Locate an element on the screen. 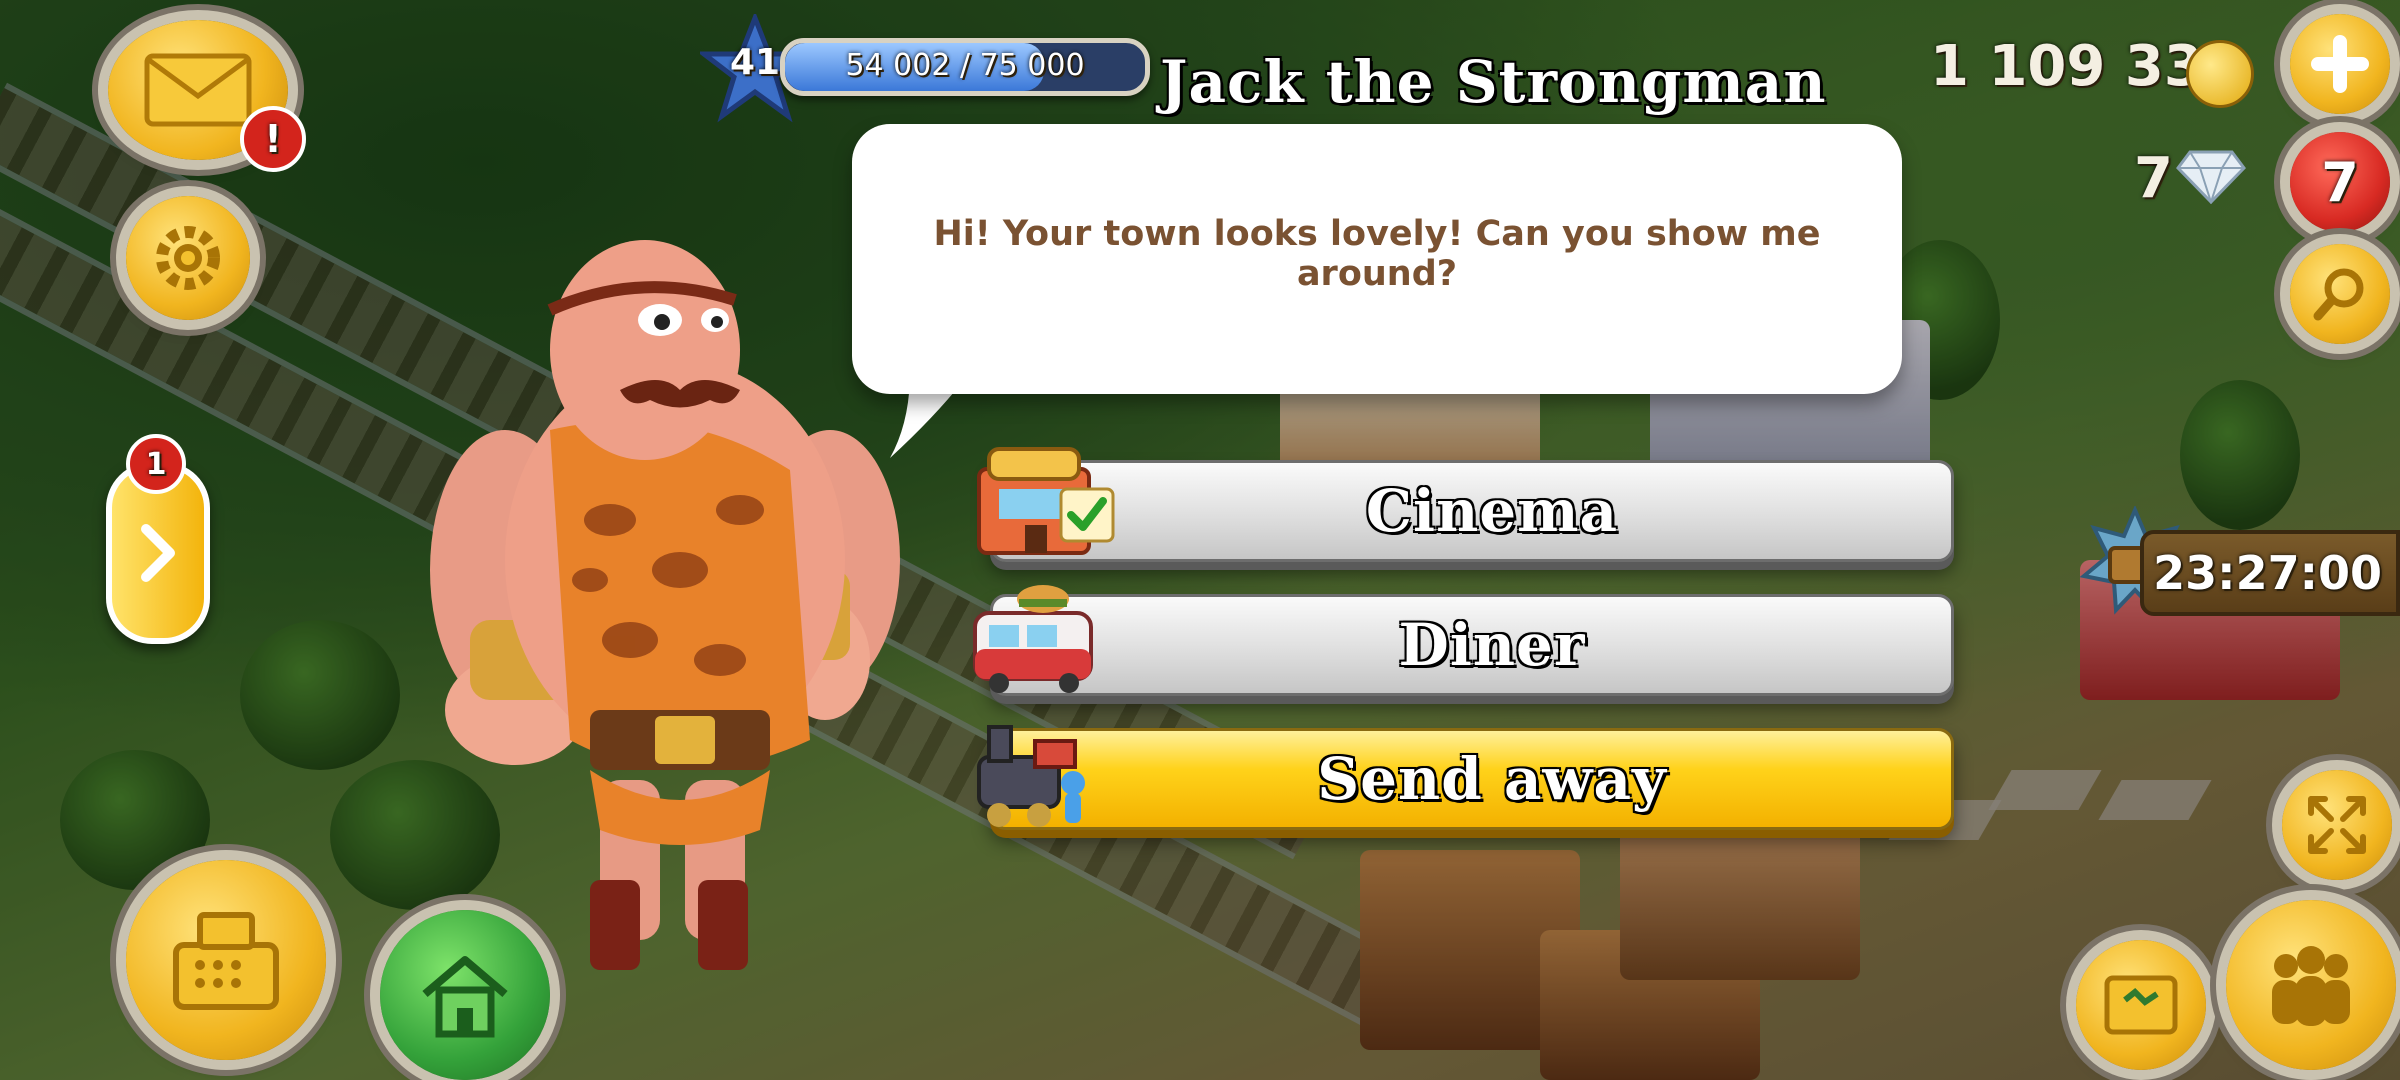  option-send-away-button: Send away is located at coordinates (1465, 777).